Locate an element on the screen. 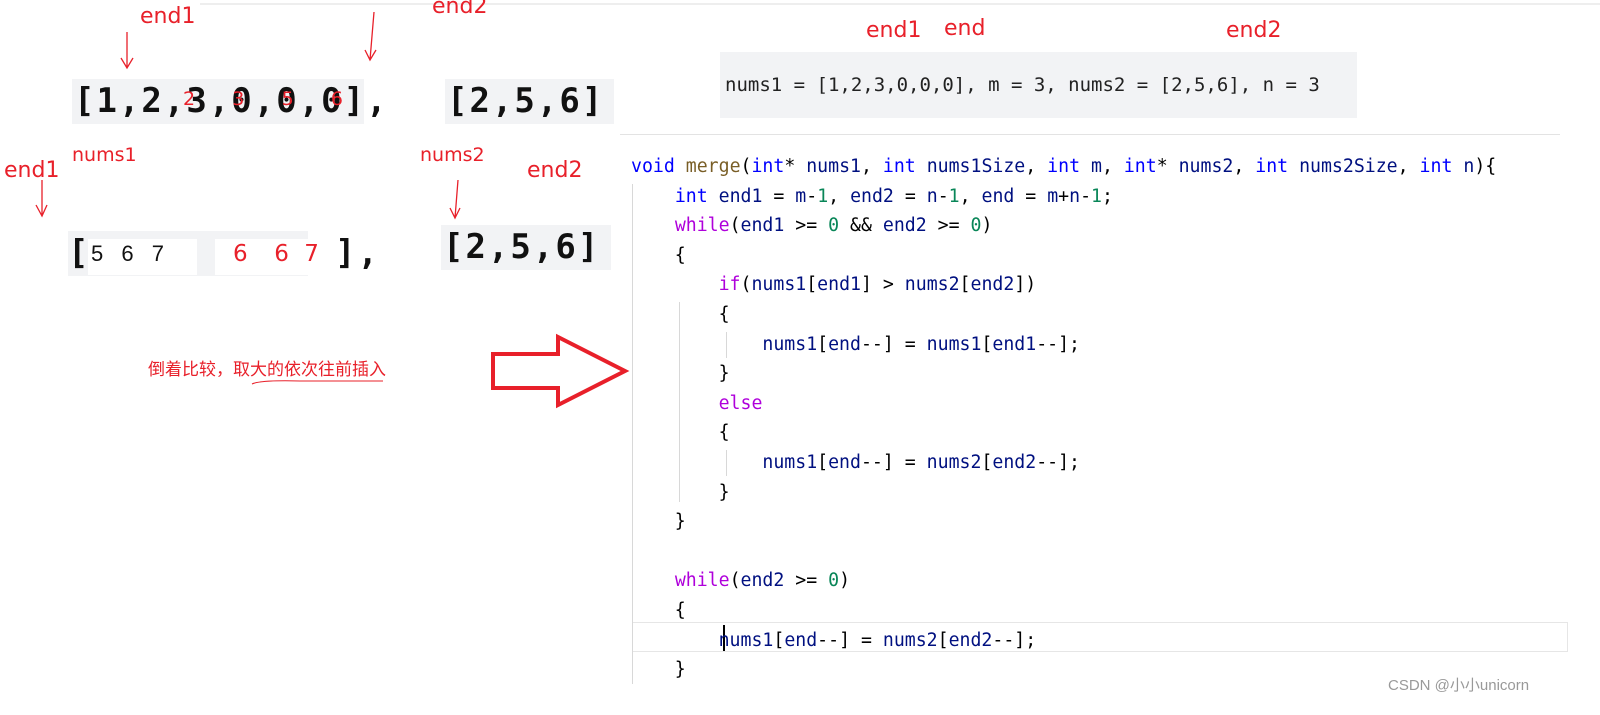 The width and height of the screenshot is (1600, 715). code-line: while(end1 >= 0 && end2 >= 0) is located at coordinates (1063, 226).